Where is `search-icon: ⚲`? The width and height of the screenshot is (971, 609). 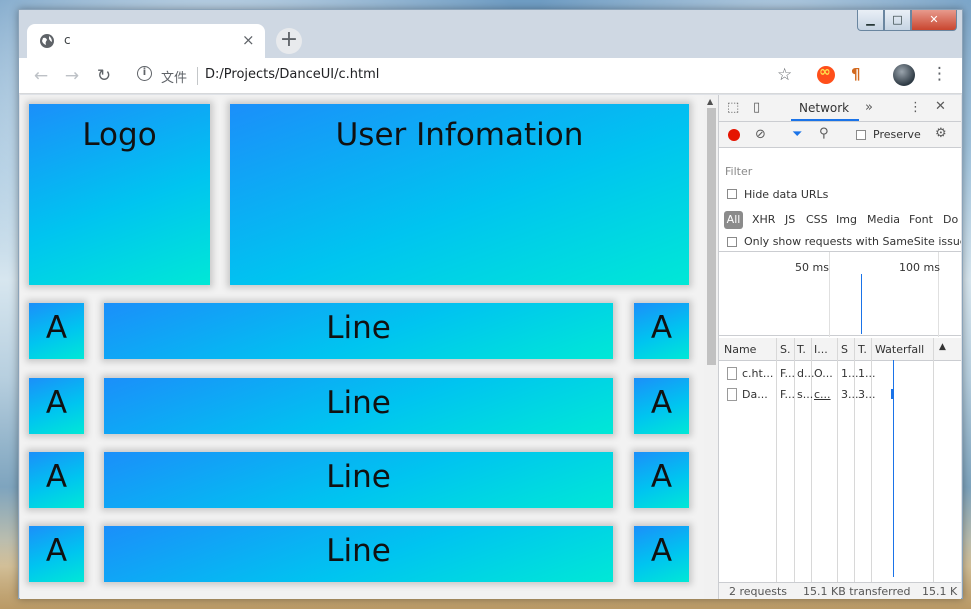
search-icon: ⚲ is located at coordinates (824, 133).